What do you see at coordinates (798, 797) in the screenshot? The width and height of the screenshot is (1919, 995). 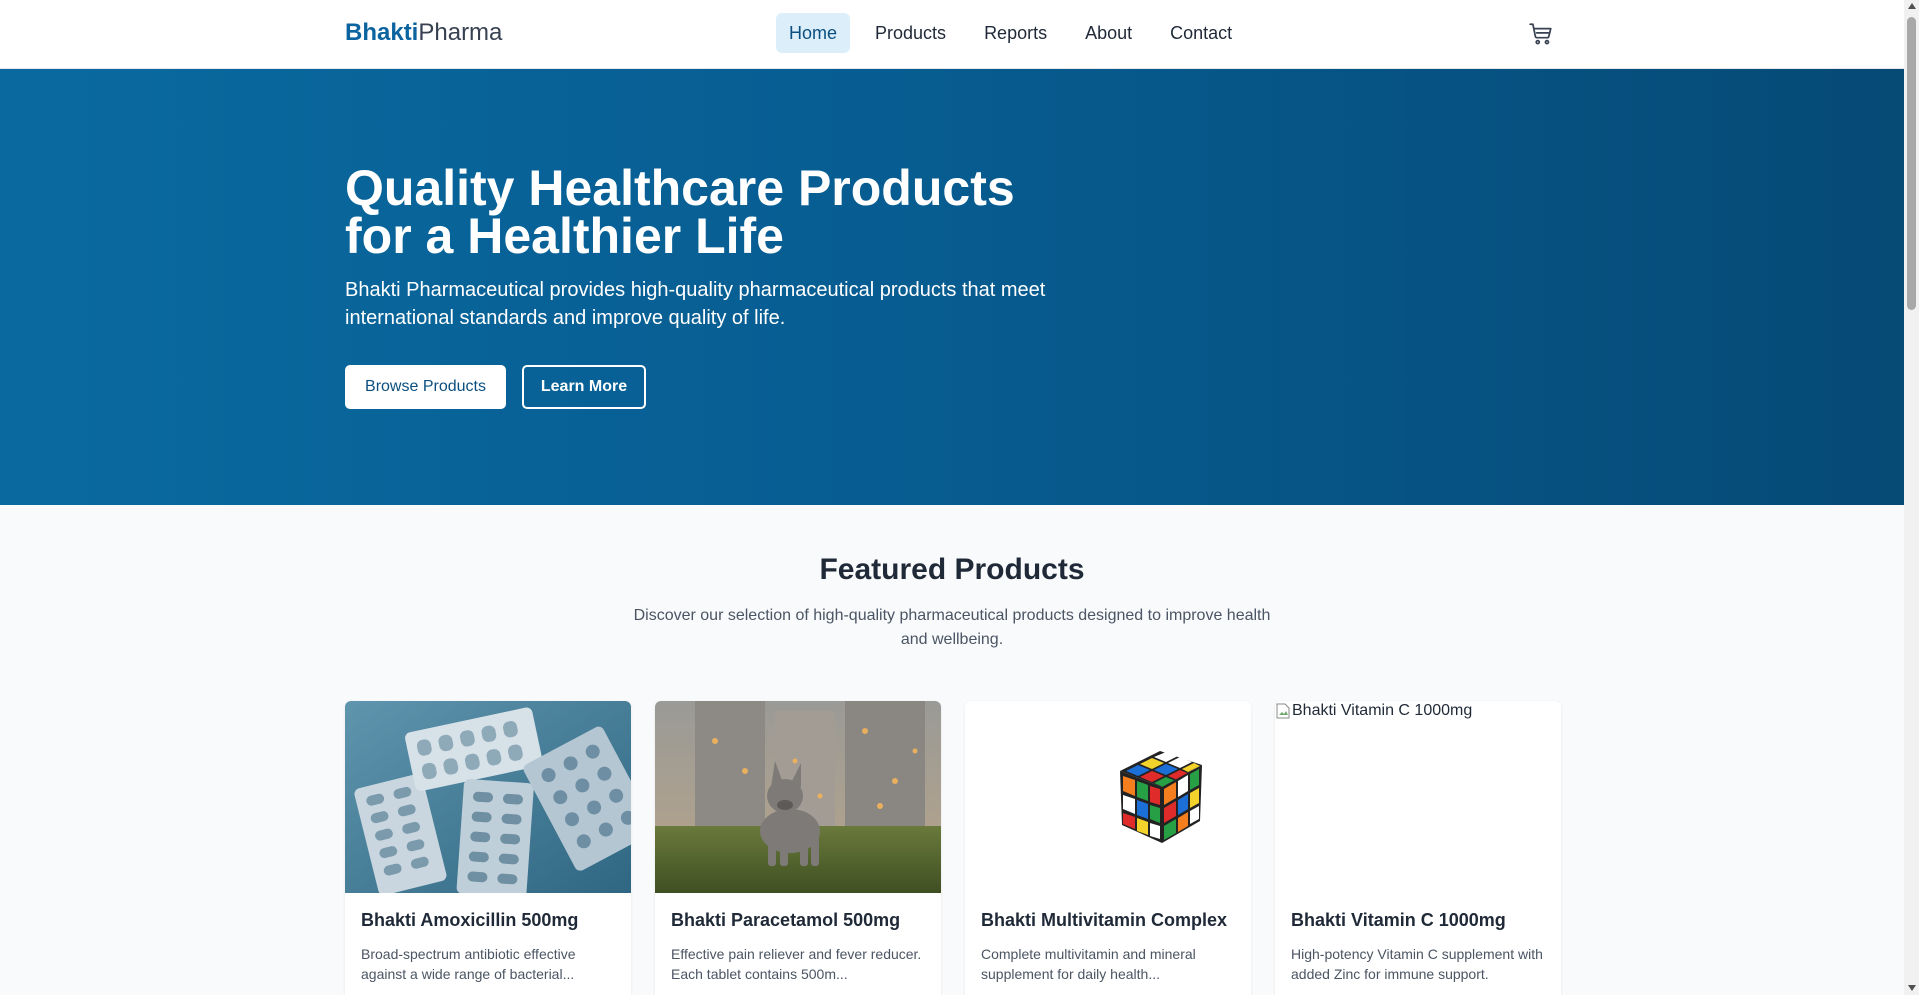 I see `product-image-french-bulldog` at bounding box center [798, 797].